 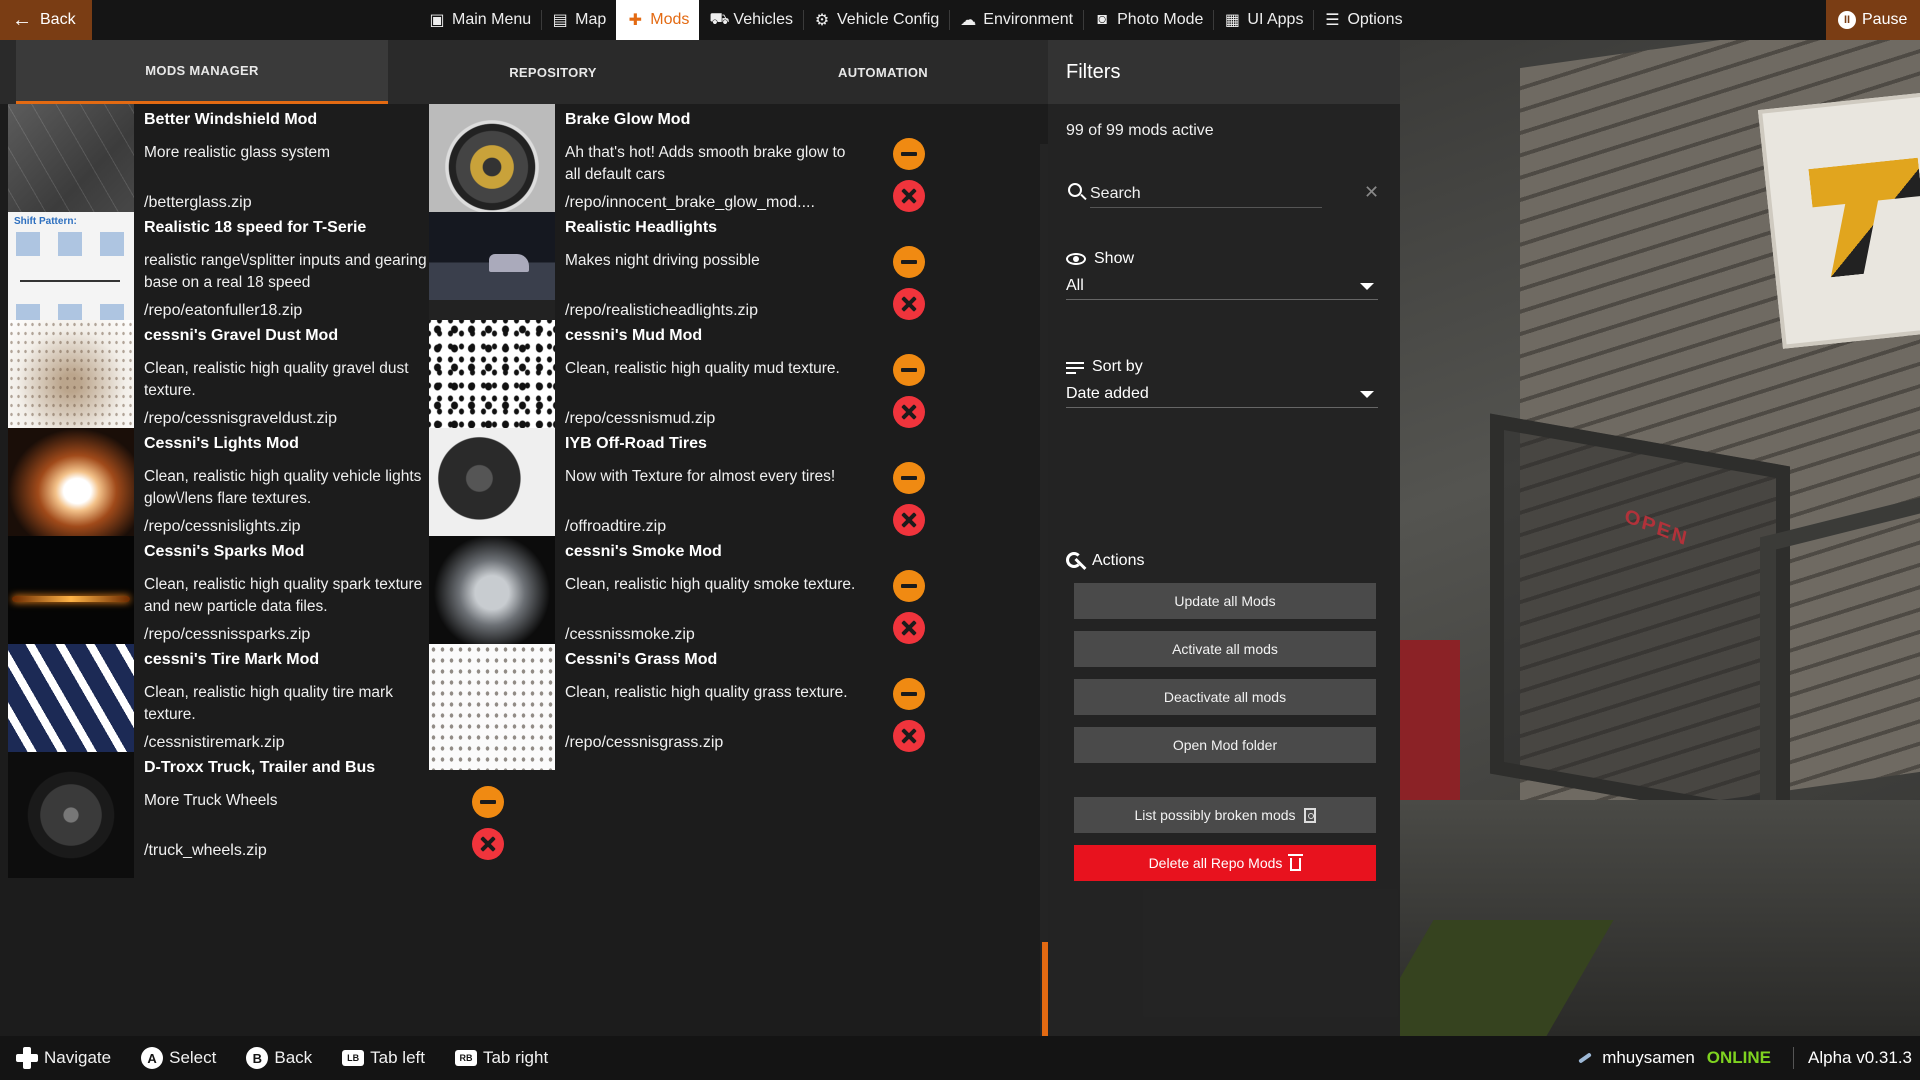 I want to click on update-all-mods-button: Update all Mods, so click(x=1225, y=601).